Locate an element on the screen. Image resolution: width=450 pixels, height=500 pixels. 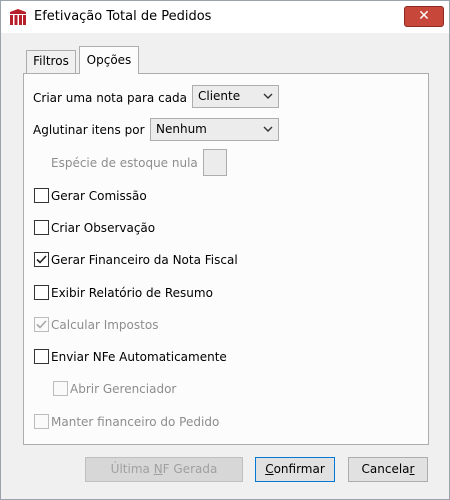
button-mnemonic: r is located at coordinates (412, 469).